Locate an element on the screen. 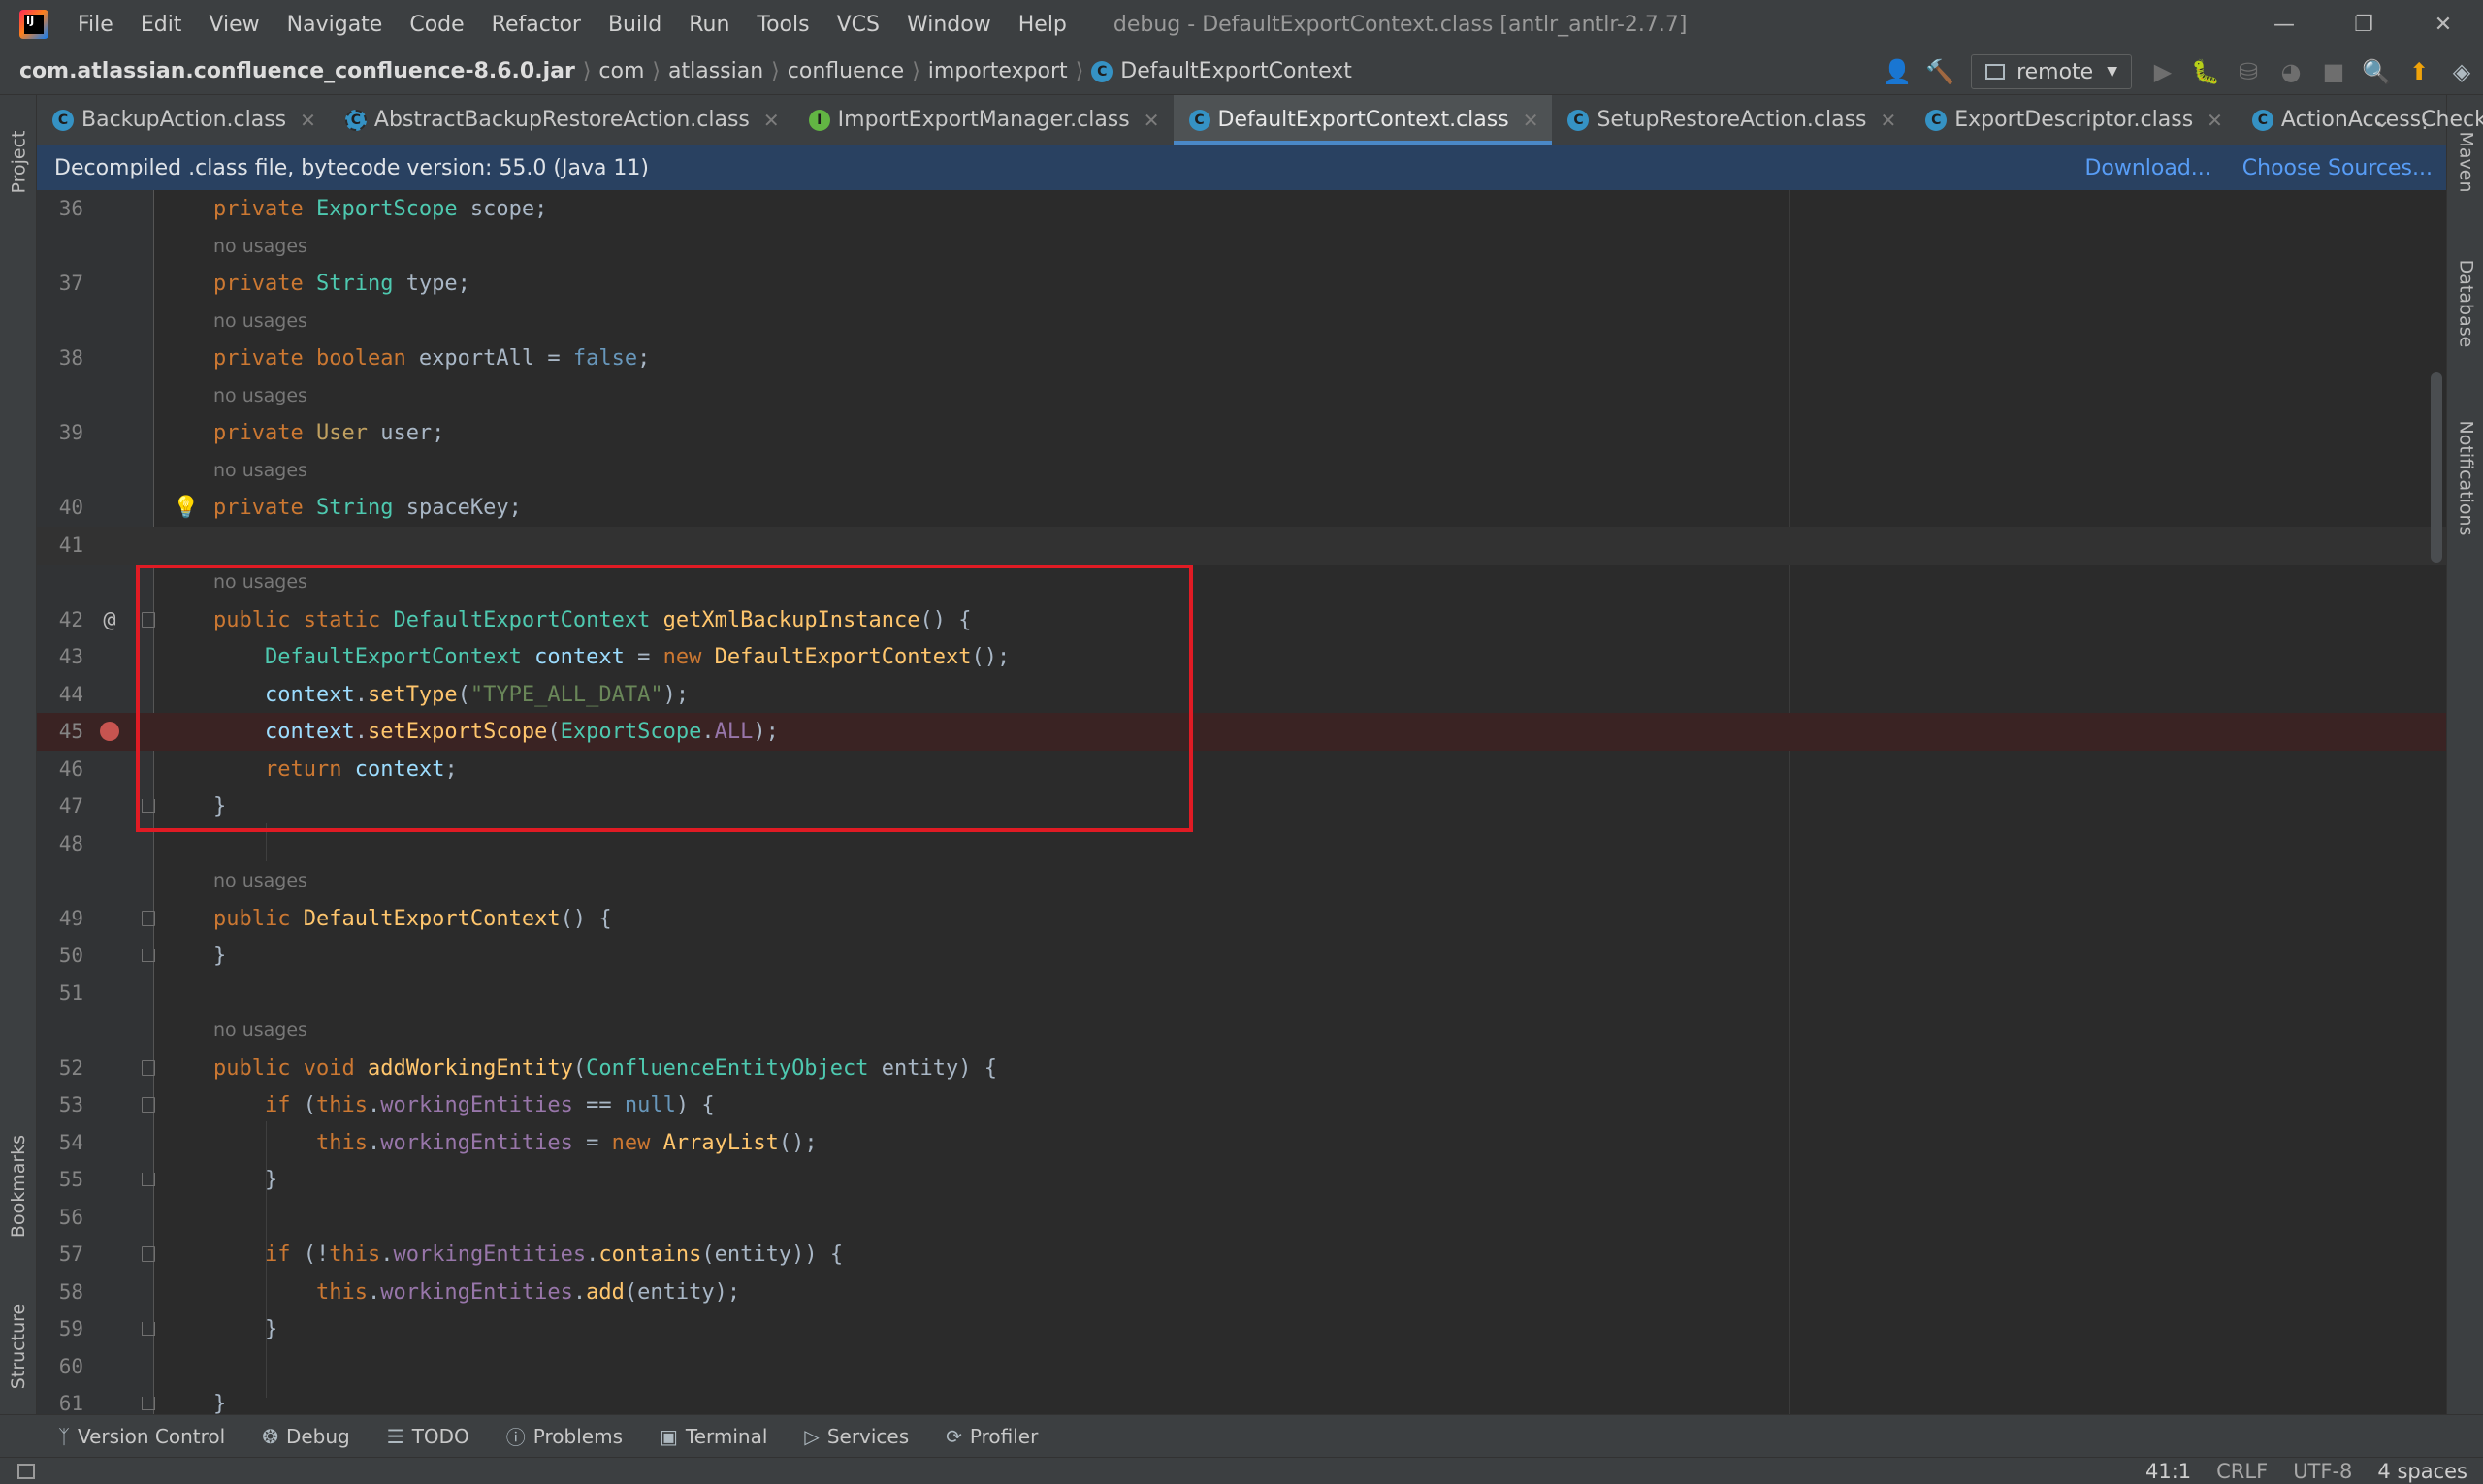 The height and width of the screenshot is (1484, 2483). version-control-tool: ᛉ Version Control is located at coordinates (141, 1436).